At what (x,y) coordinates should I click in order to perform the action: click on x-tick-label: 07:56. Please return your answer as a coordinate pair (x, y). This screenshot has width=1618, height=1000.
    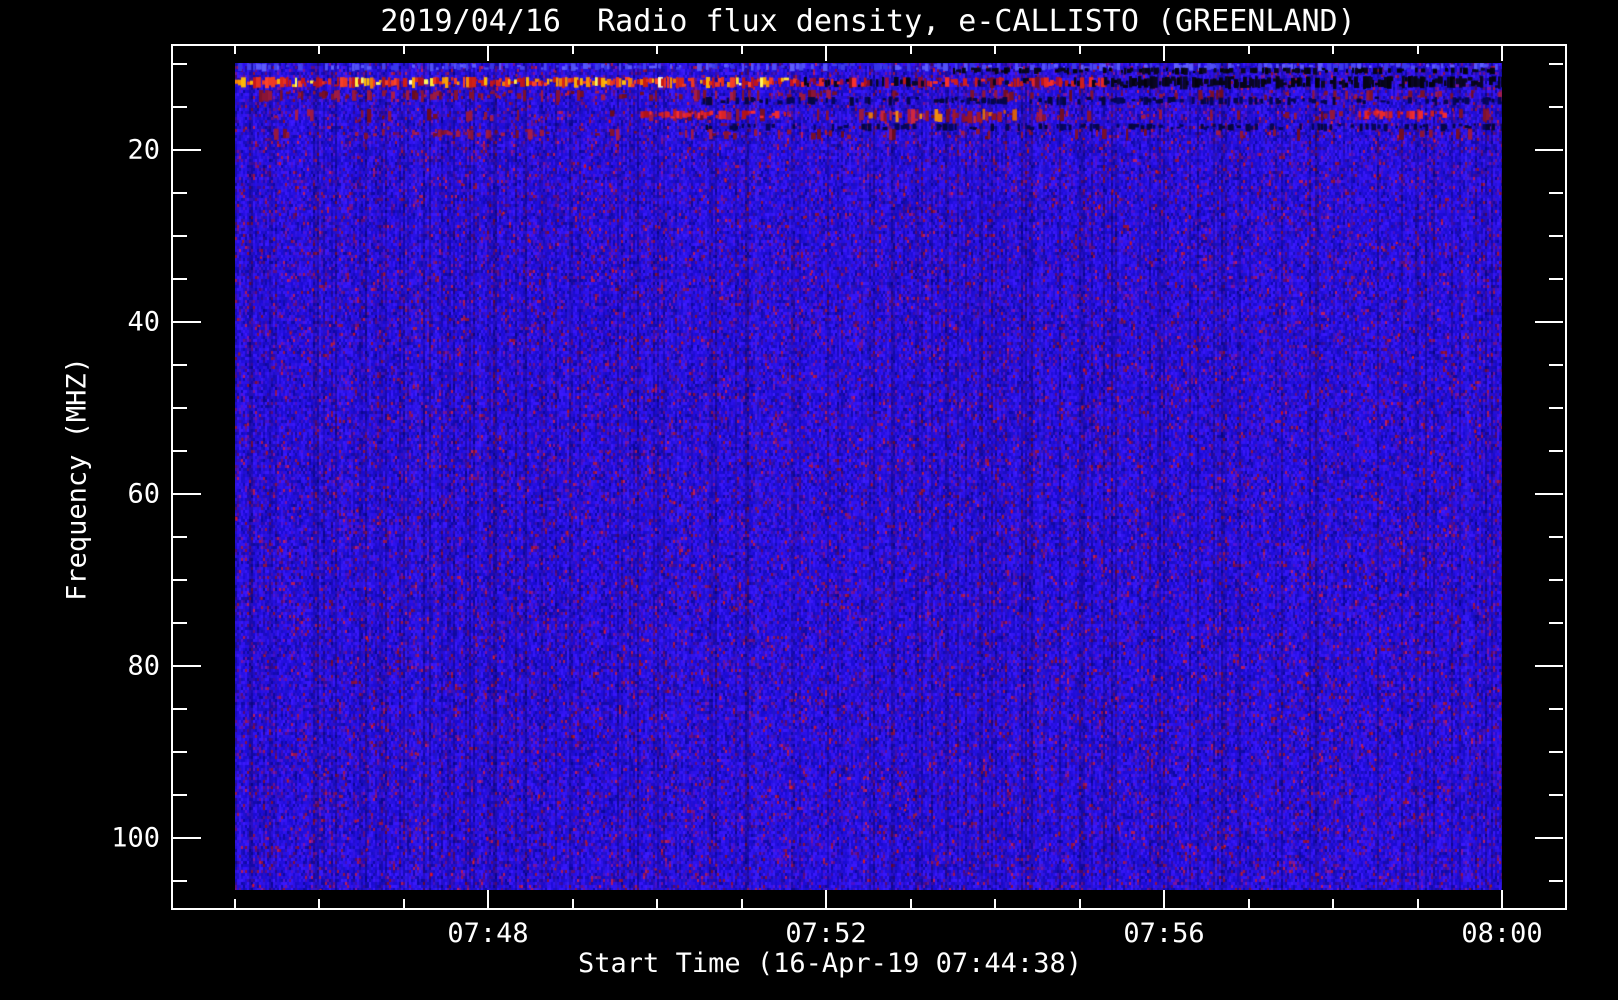
    Looking at the image, I should click on (1164, 933).